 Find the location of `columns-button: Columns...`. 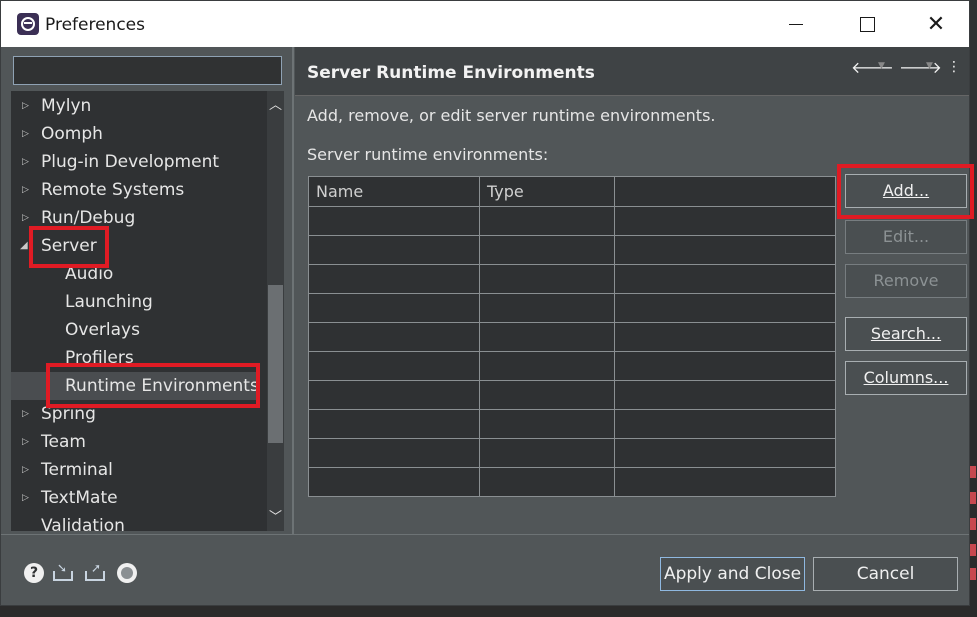

columns-button: Columns... is located at coordinates (906, 378).